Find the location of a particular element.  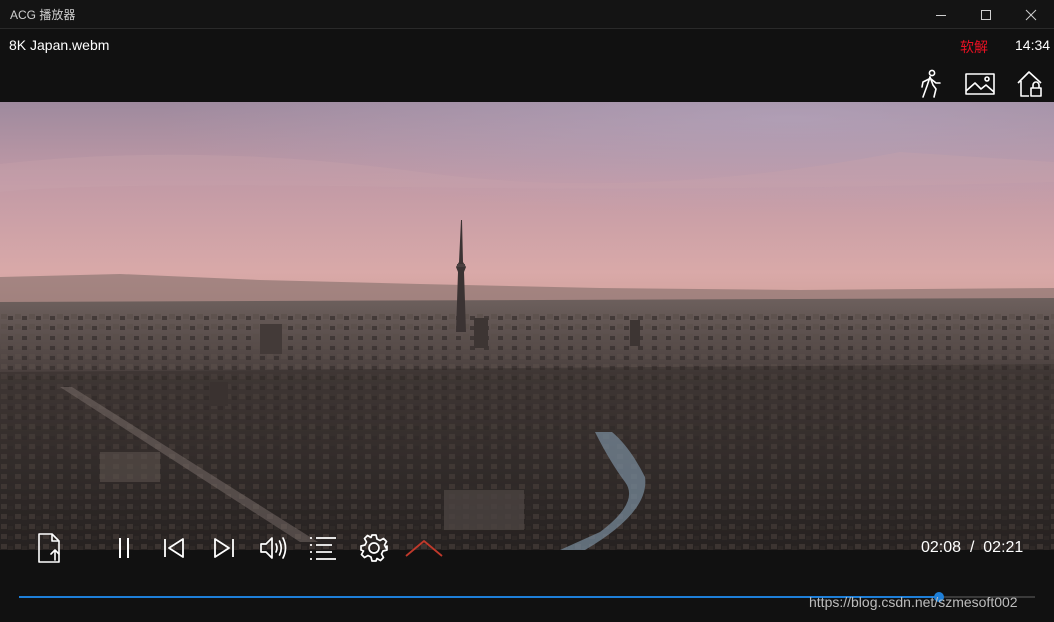

volume-icon is located at coordinates (273, 548).